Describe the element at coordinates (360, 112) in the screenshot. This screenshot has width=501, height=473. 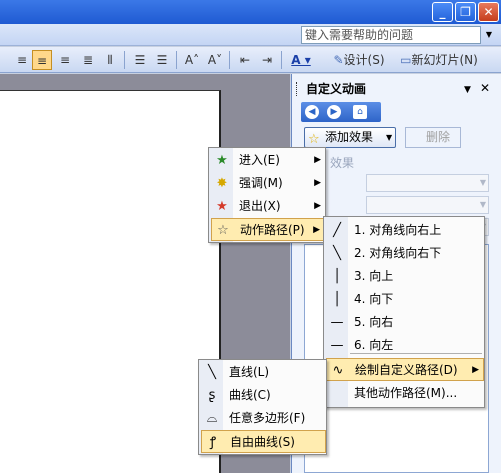
I see `home-icon: ⌂` at that location.